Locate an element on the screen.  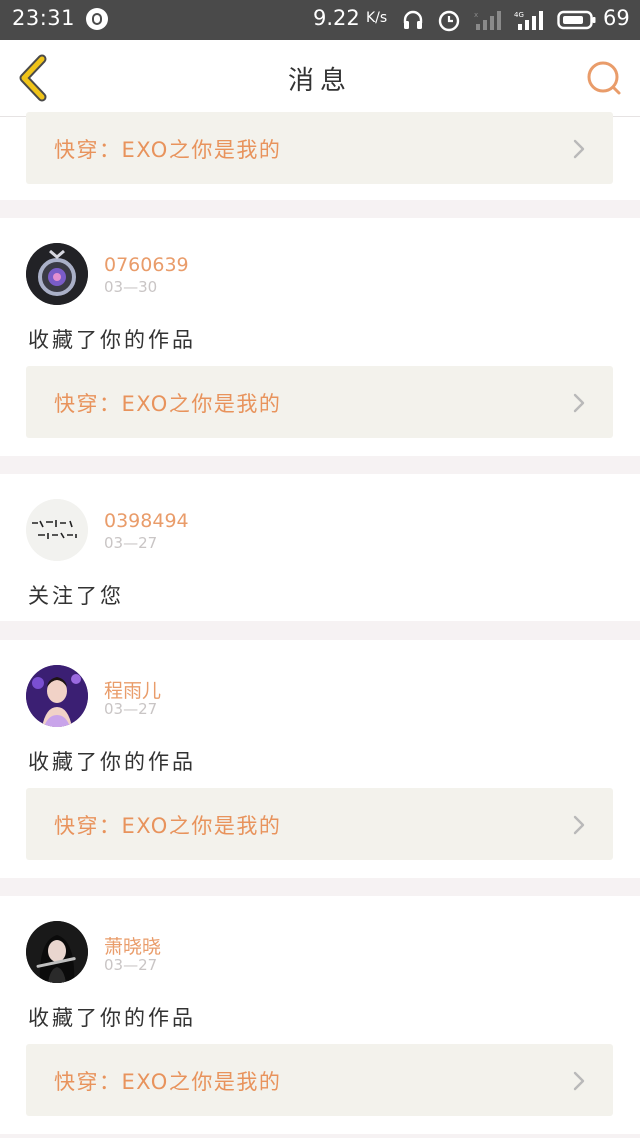
page-title: 消息 is located at coordinates (319, 81).